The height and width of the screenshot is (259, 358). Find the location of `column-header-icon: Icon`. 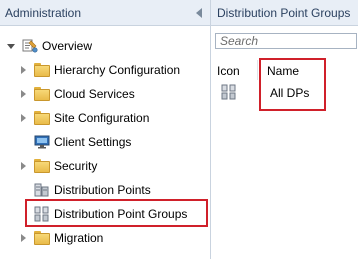

column-header-icon: Icon is located at coordinates (228, 71).